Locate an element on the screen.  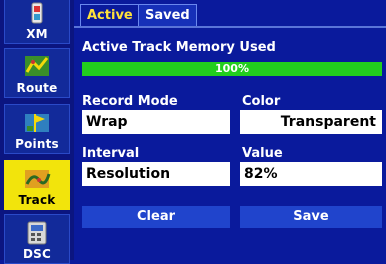
tab-active: Active is located at coordinates (110, 15).